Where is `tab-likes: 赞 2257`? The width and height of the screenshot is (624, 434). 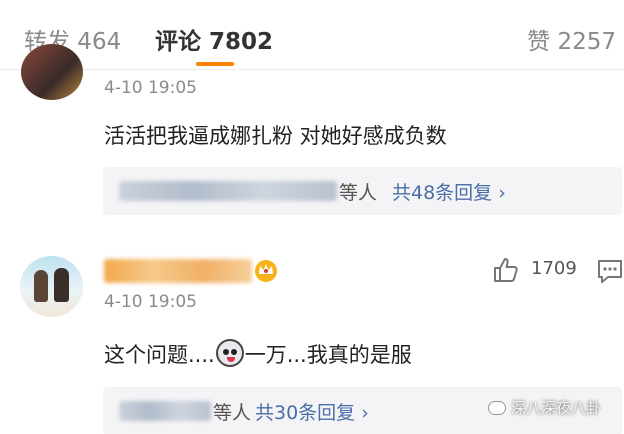 tab-likes: 赞 2257 is located at coordinates (571, 39).